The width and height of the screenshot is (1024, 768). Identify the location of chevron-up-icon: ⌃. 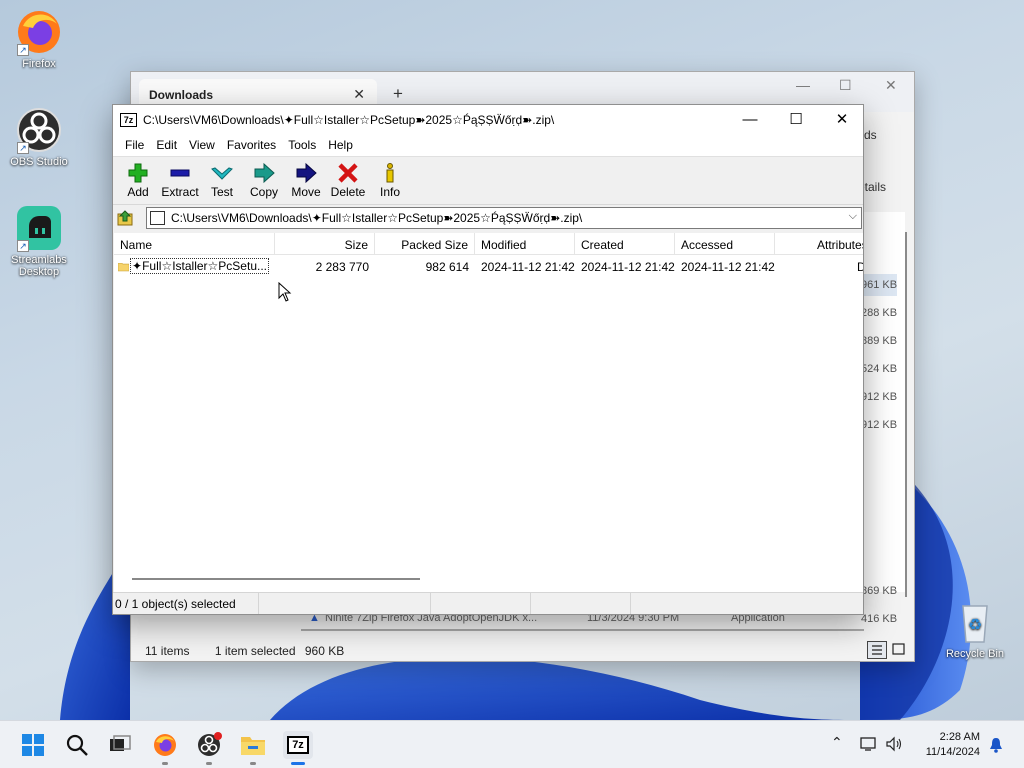
(837, 742).